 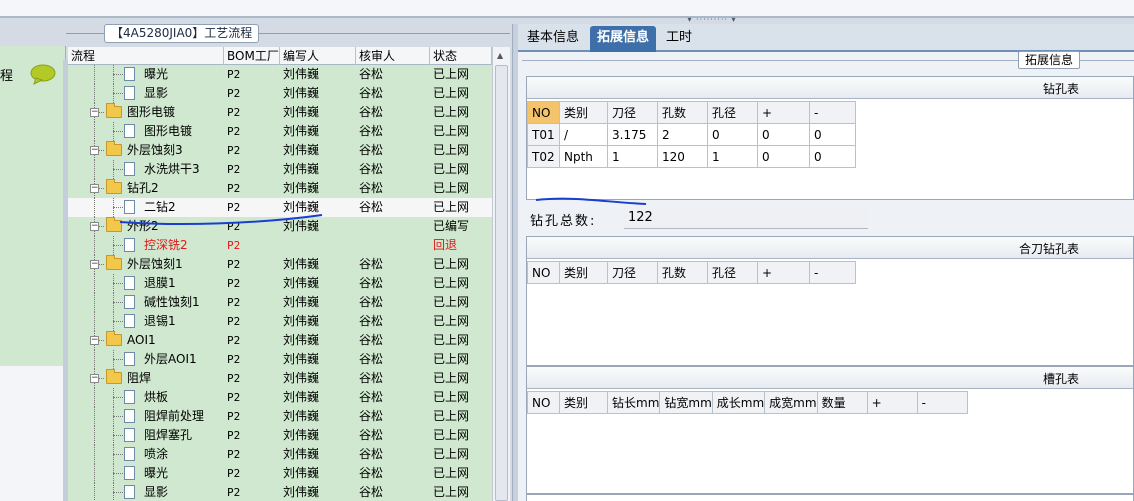 I want to click on tree-row: − 外层蚀刻1 P2 刘伟巍 谷松 已上网, so click(x=280, y=264).